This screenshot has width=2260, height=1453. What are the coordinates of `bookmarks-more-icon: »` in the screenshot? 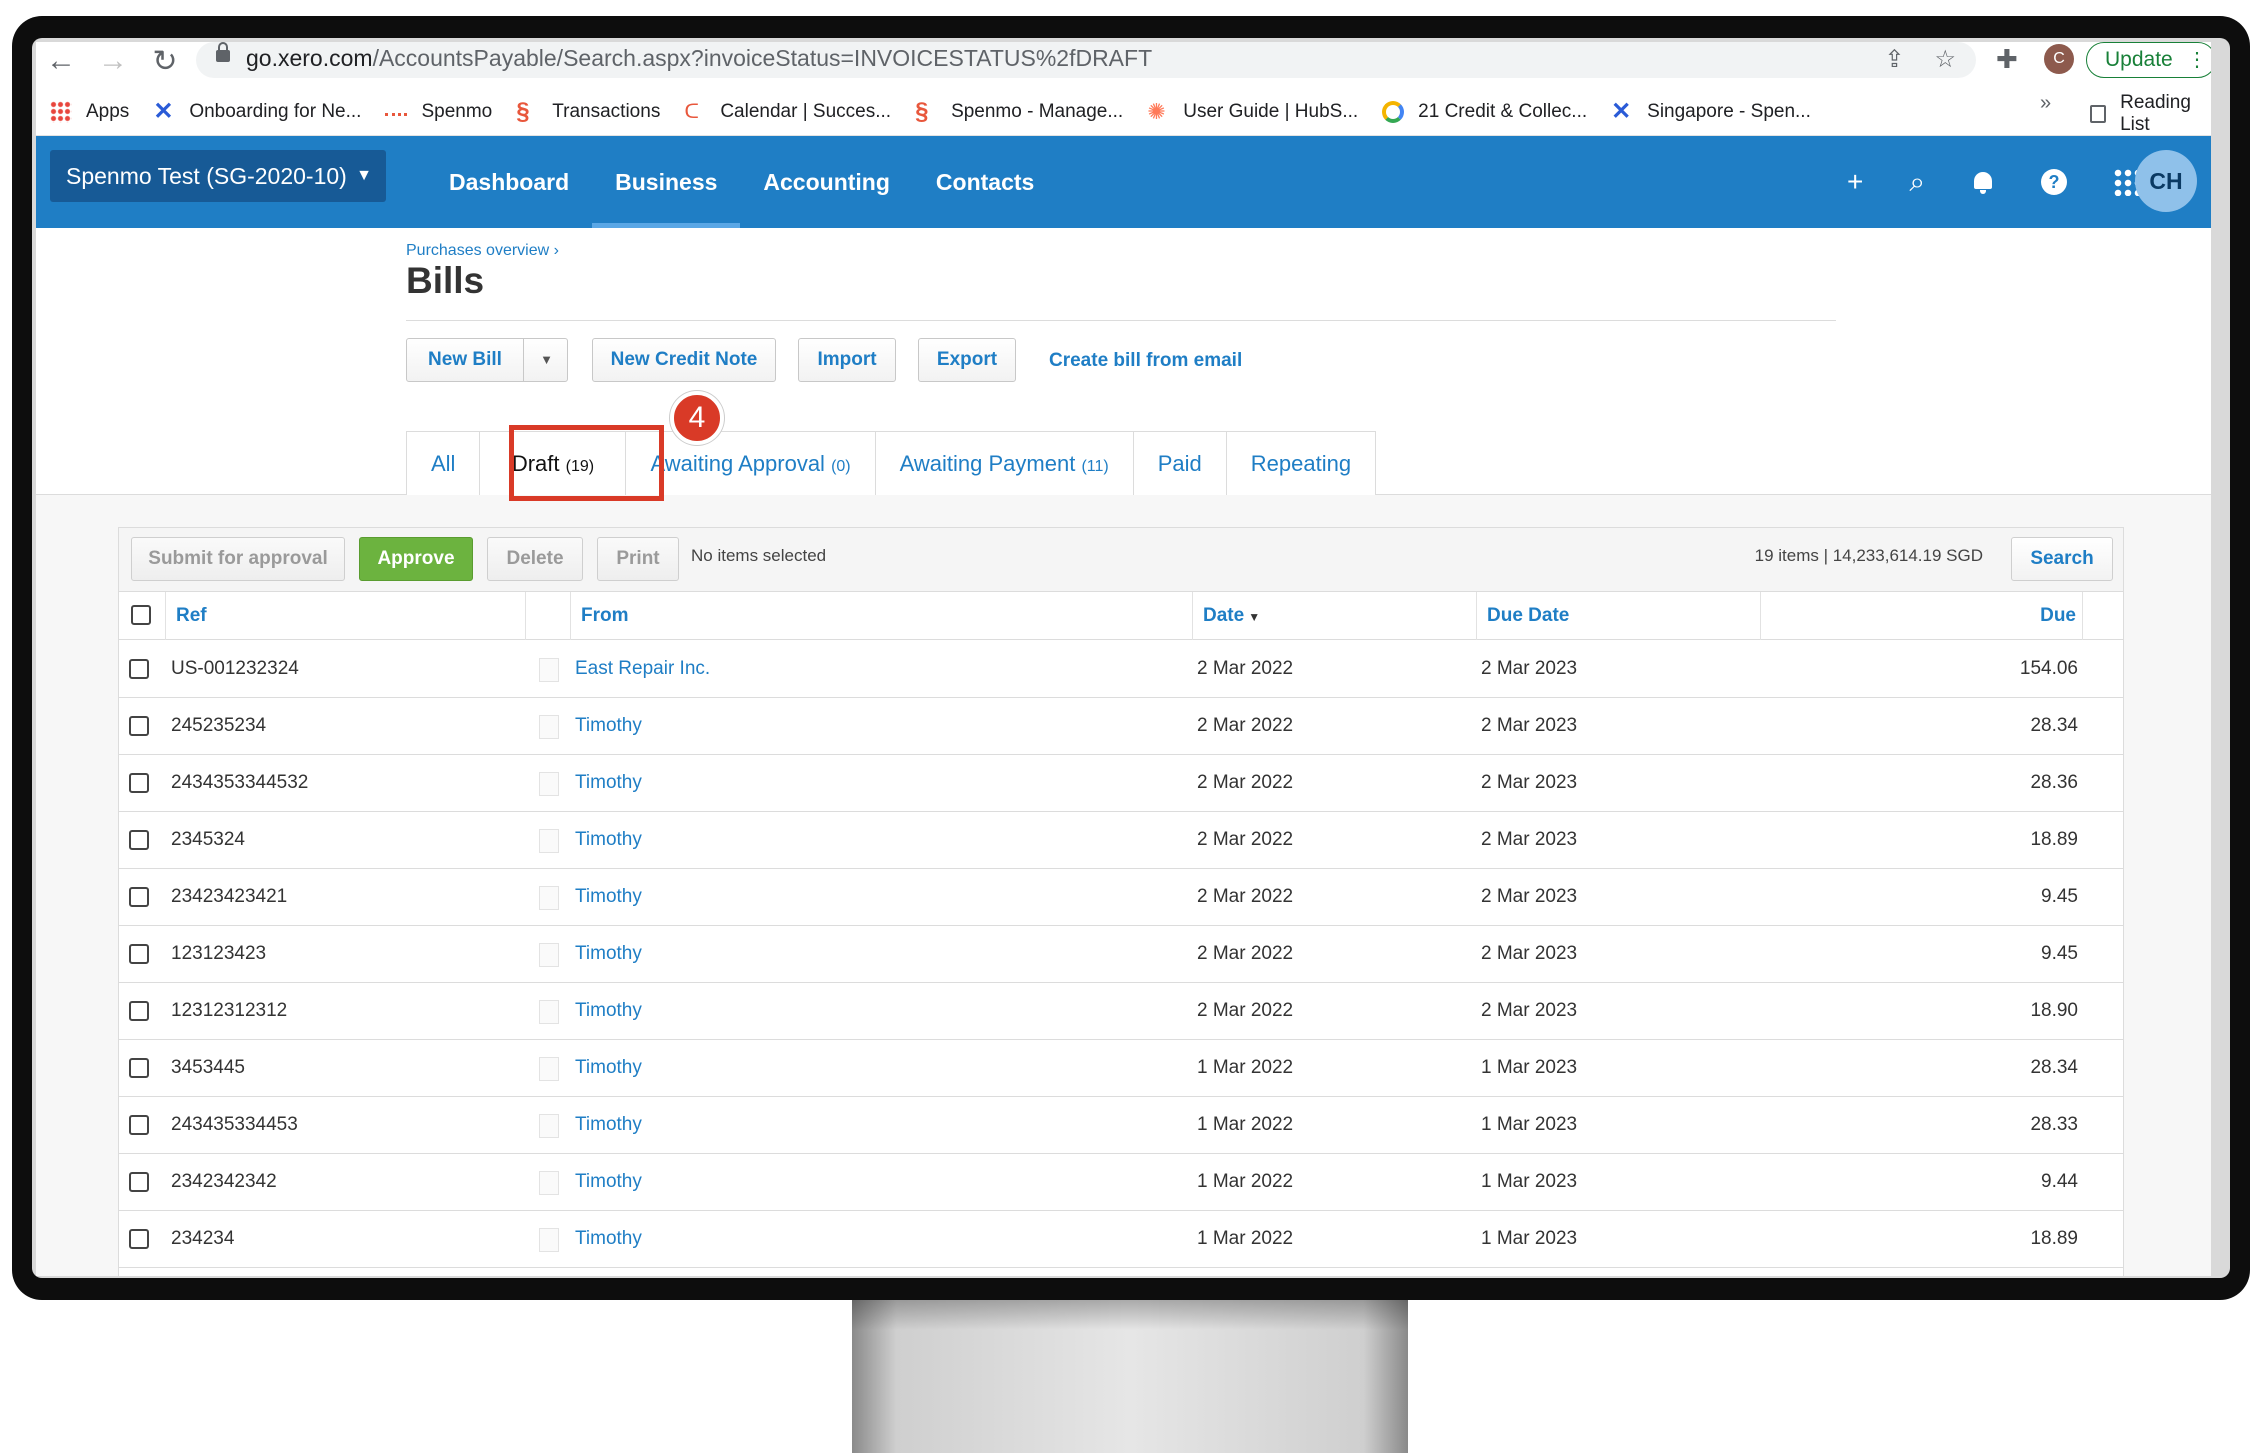 It's located at (2045, 103).